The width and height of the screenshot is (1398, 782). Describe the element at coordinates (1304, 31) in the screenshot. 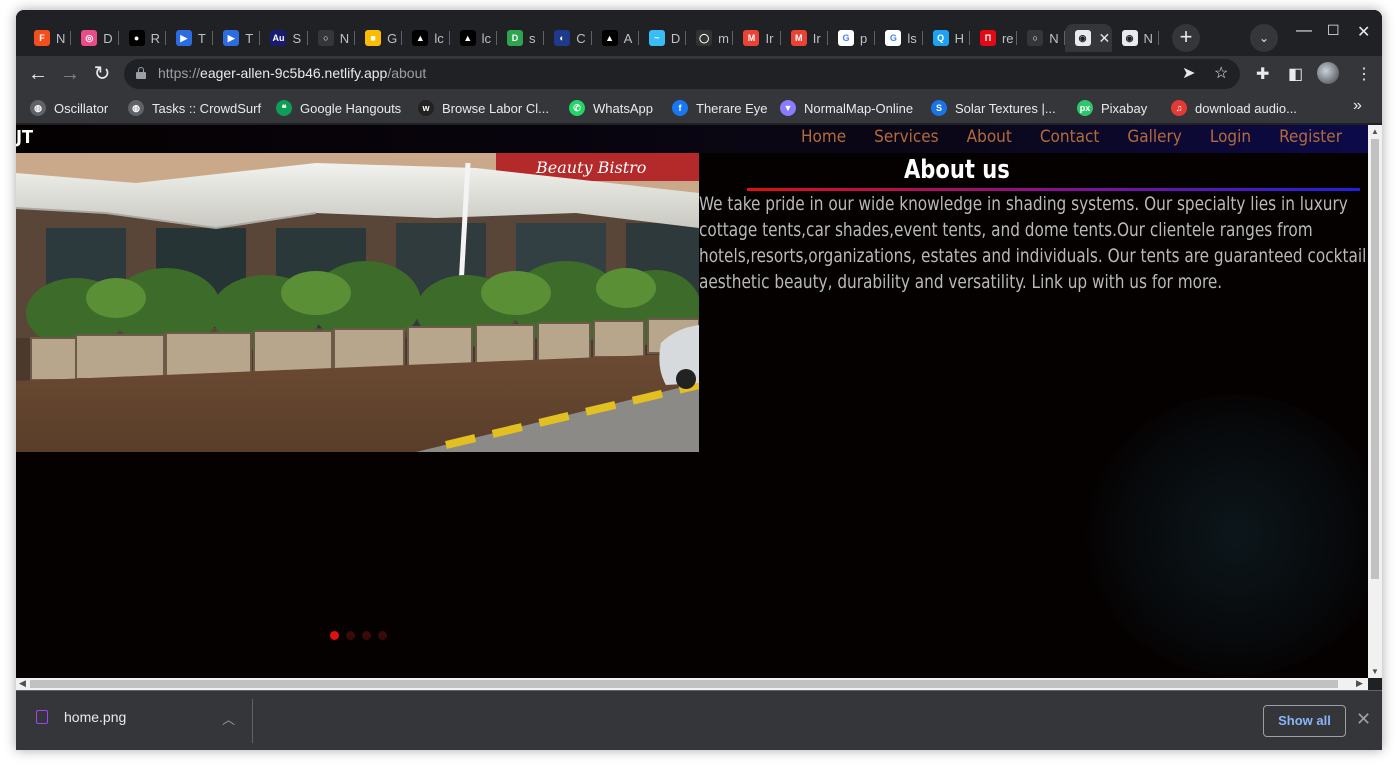

I see `minimize-icon: —` at that location.